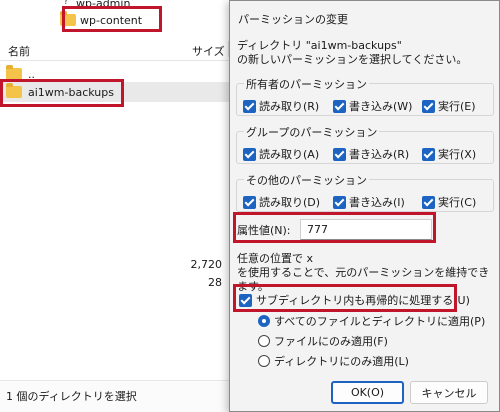  I want to click on group-read-checkbox: 読み取り(A), so click(281, 154).